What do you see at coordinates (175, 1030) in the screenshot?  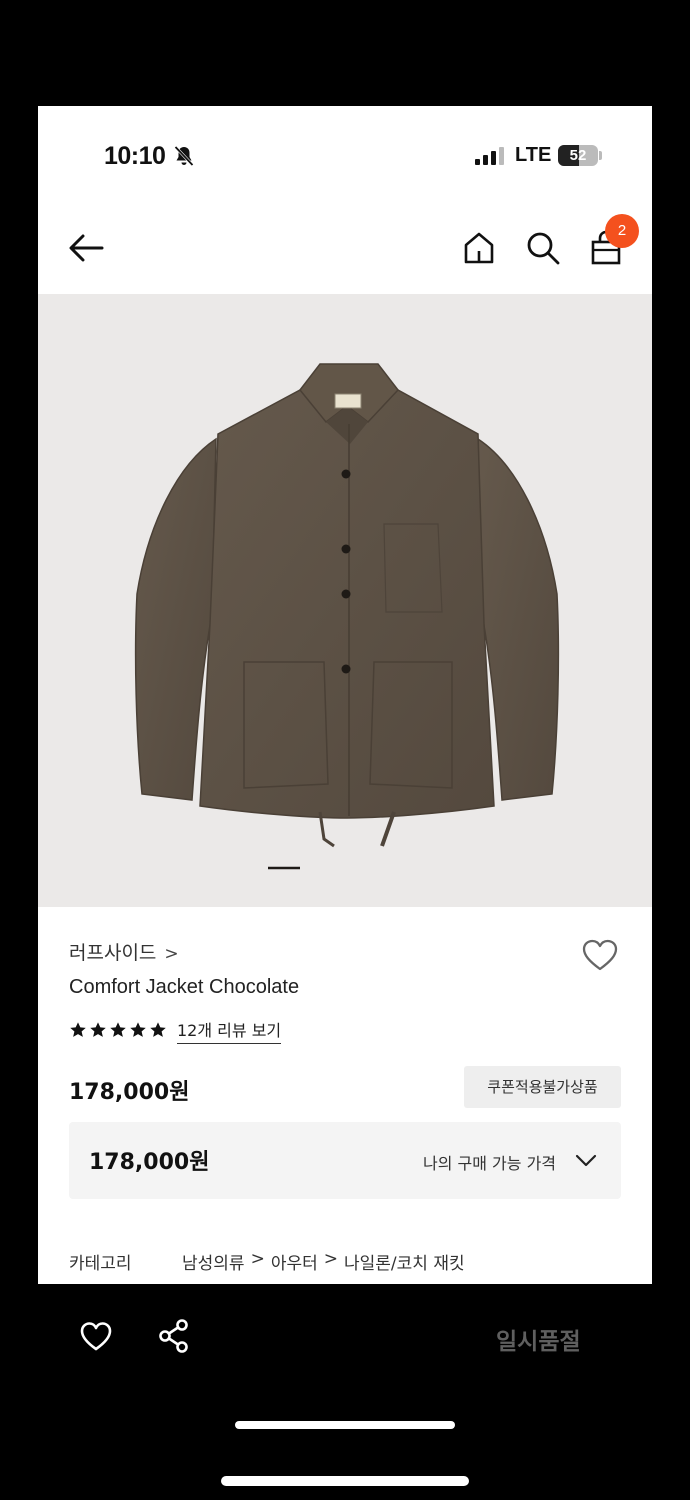 I see `rating-row: 12개 리뷰 보기` at bounding box center [175, 1030].